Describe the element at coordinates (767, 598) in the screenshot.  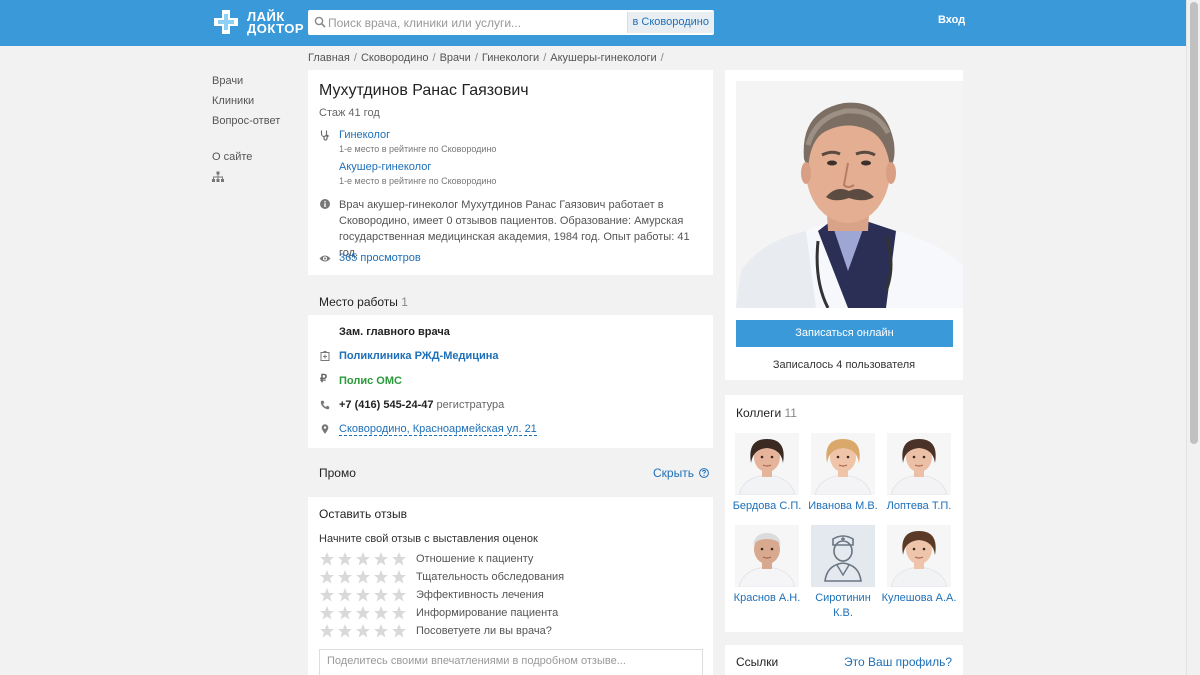
I see `colleague-name: Краснов А.Н.` at that location.